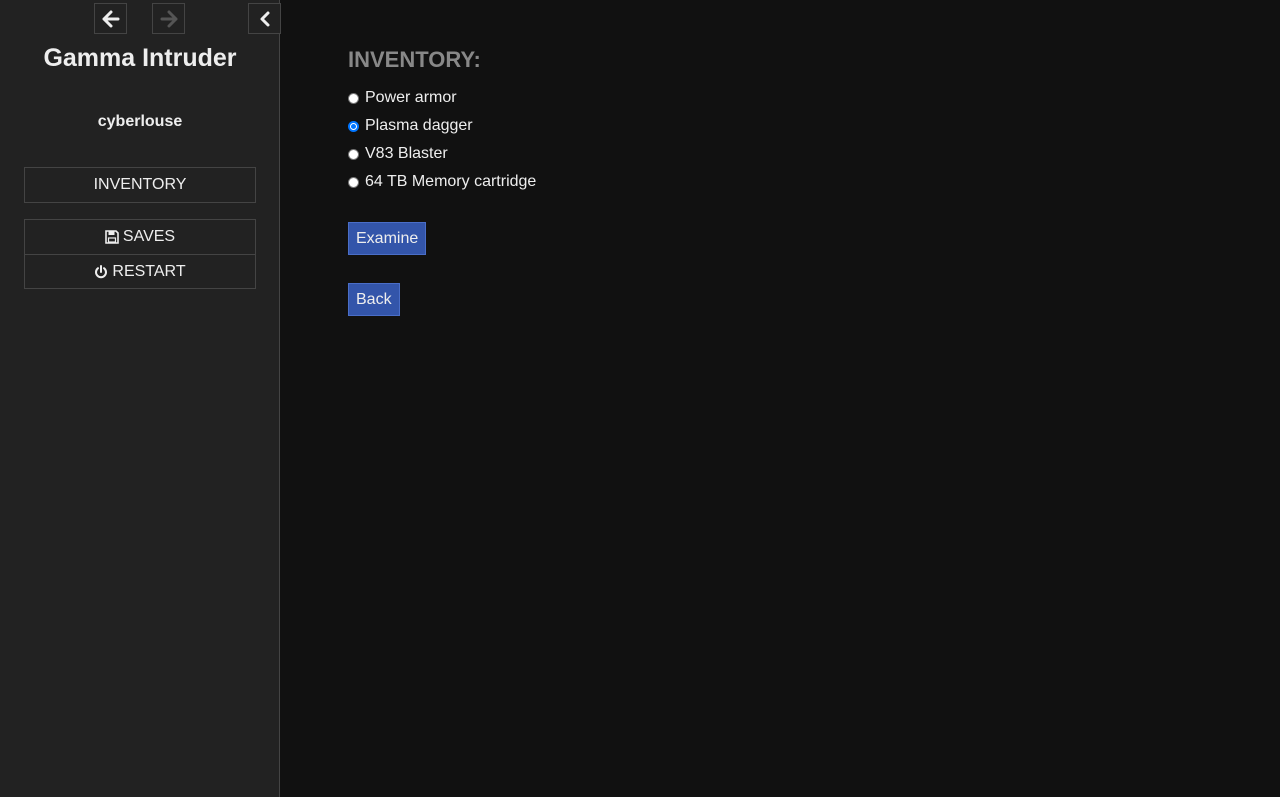 This screenshot has width=1280, height=797. Describe the element at coordinates (140, 58) in the screenshot. I see `story-title: Gamma Intruder` at that location.